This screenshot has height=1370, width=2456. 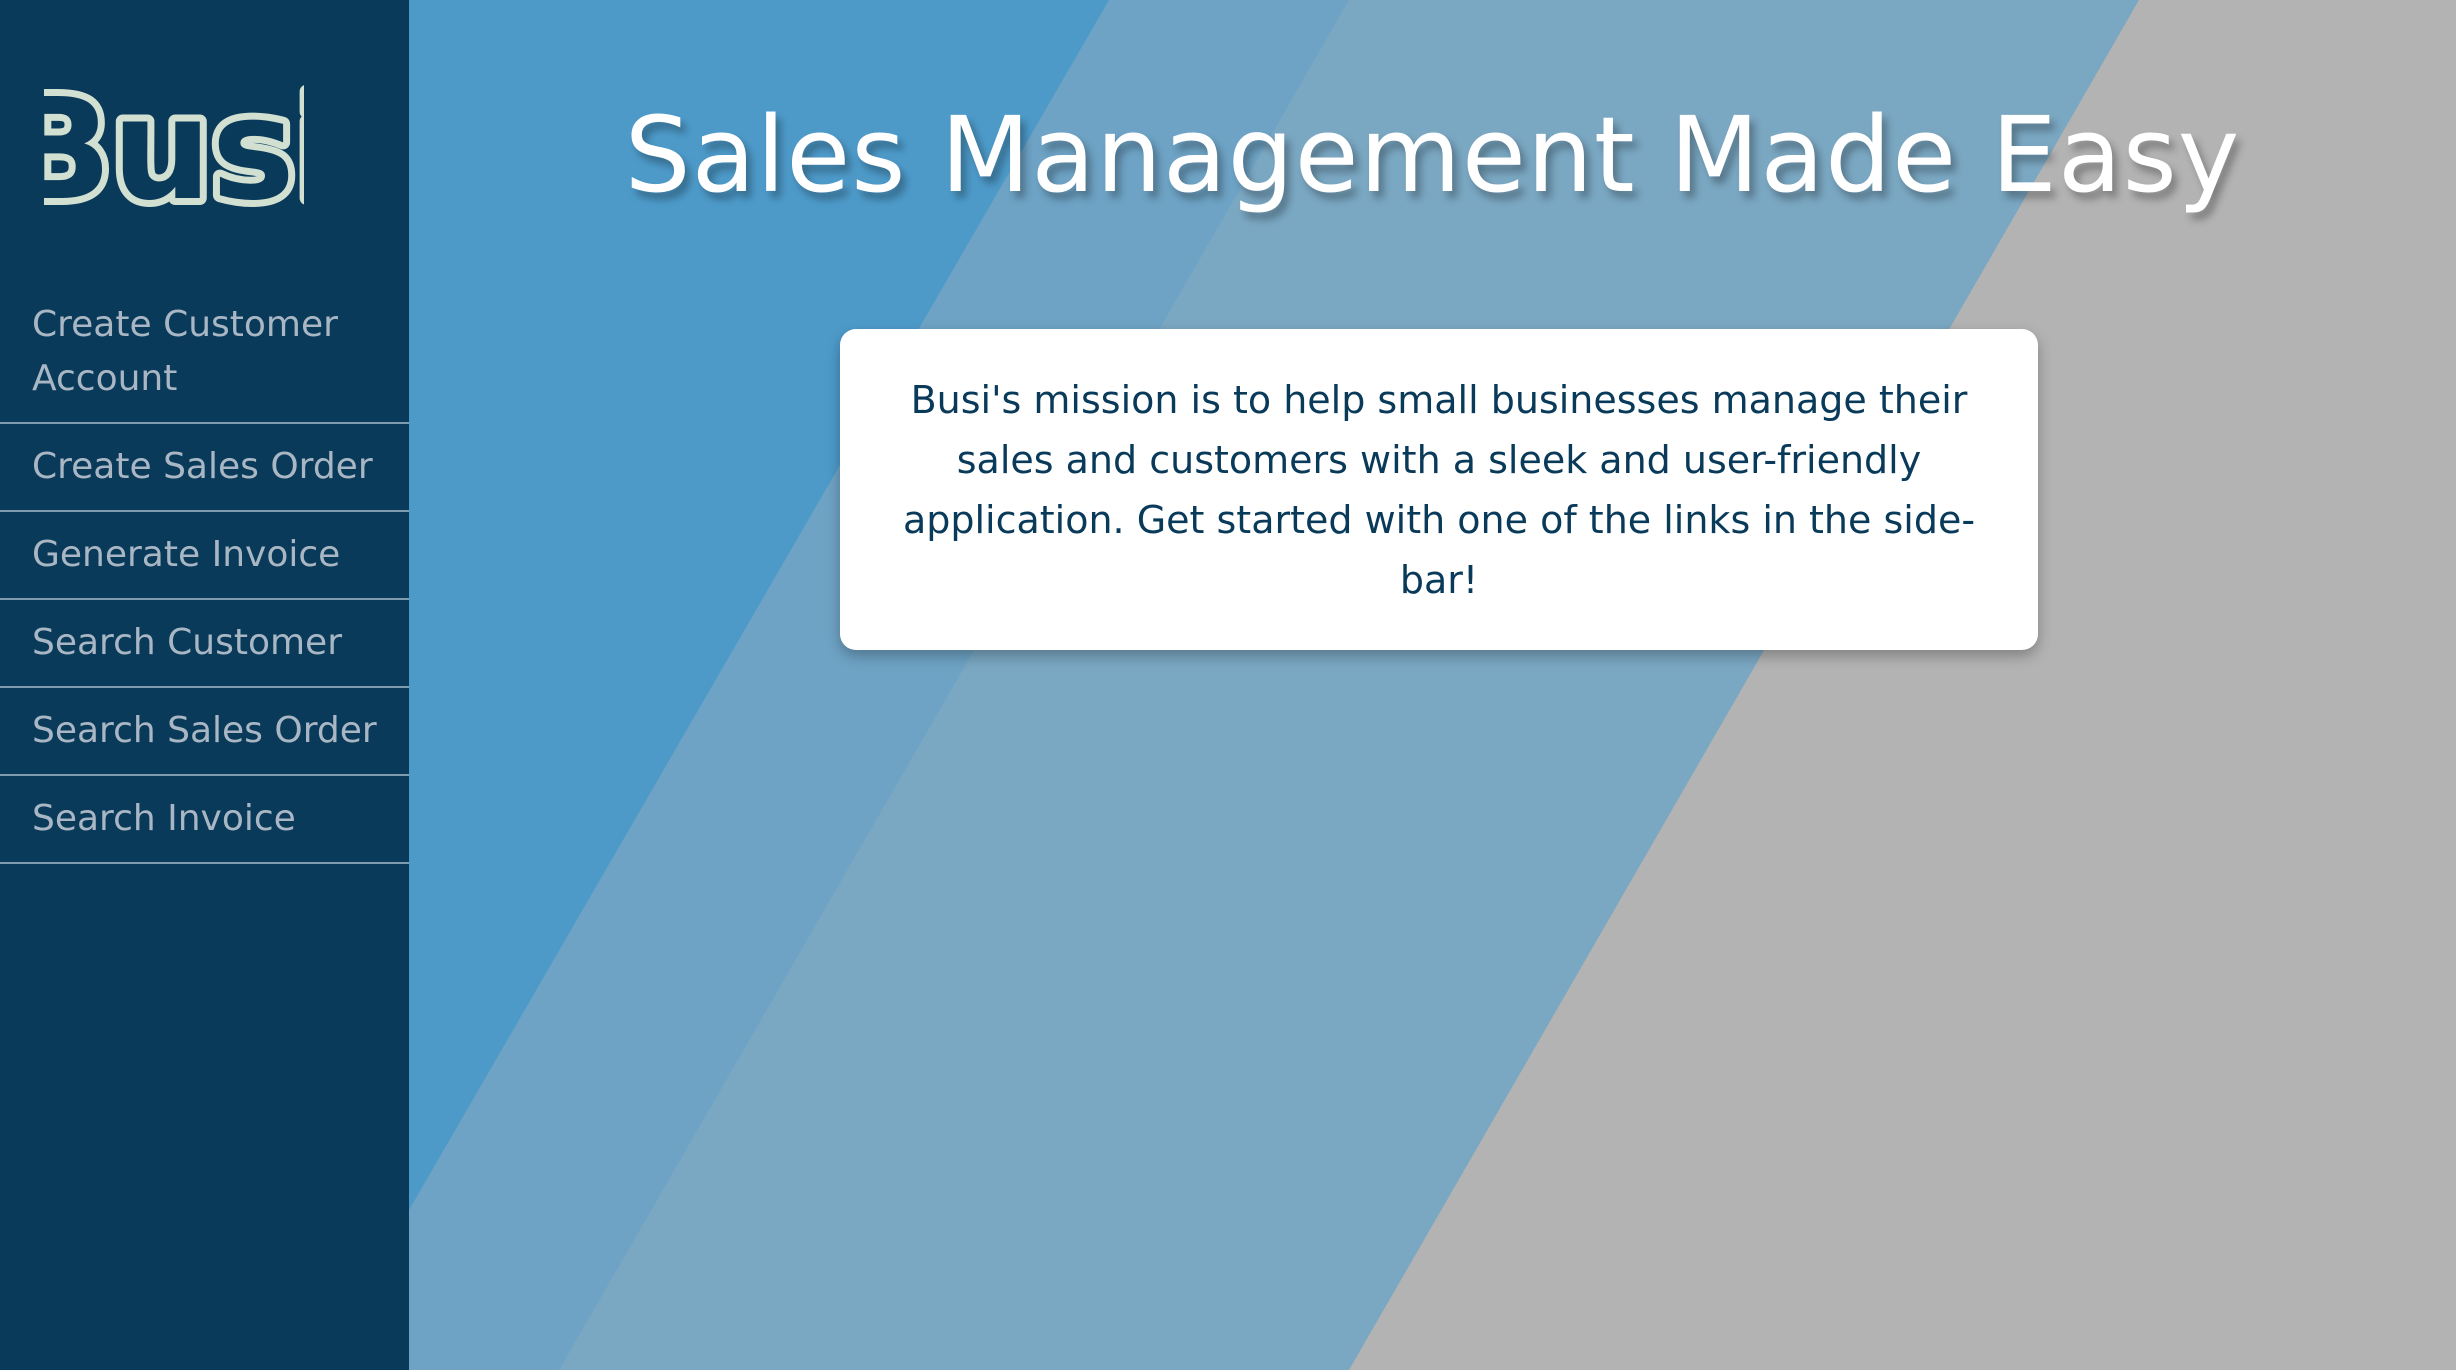 I want to click on sidebar-item-search-invoice: Search Invoice, so click(x=204, y=820).